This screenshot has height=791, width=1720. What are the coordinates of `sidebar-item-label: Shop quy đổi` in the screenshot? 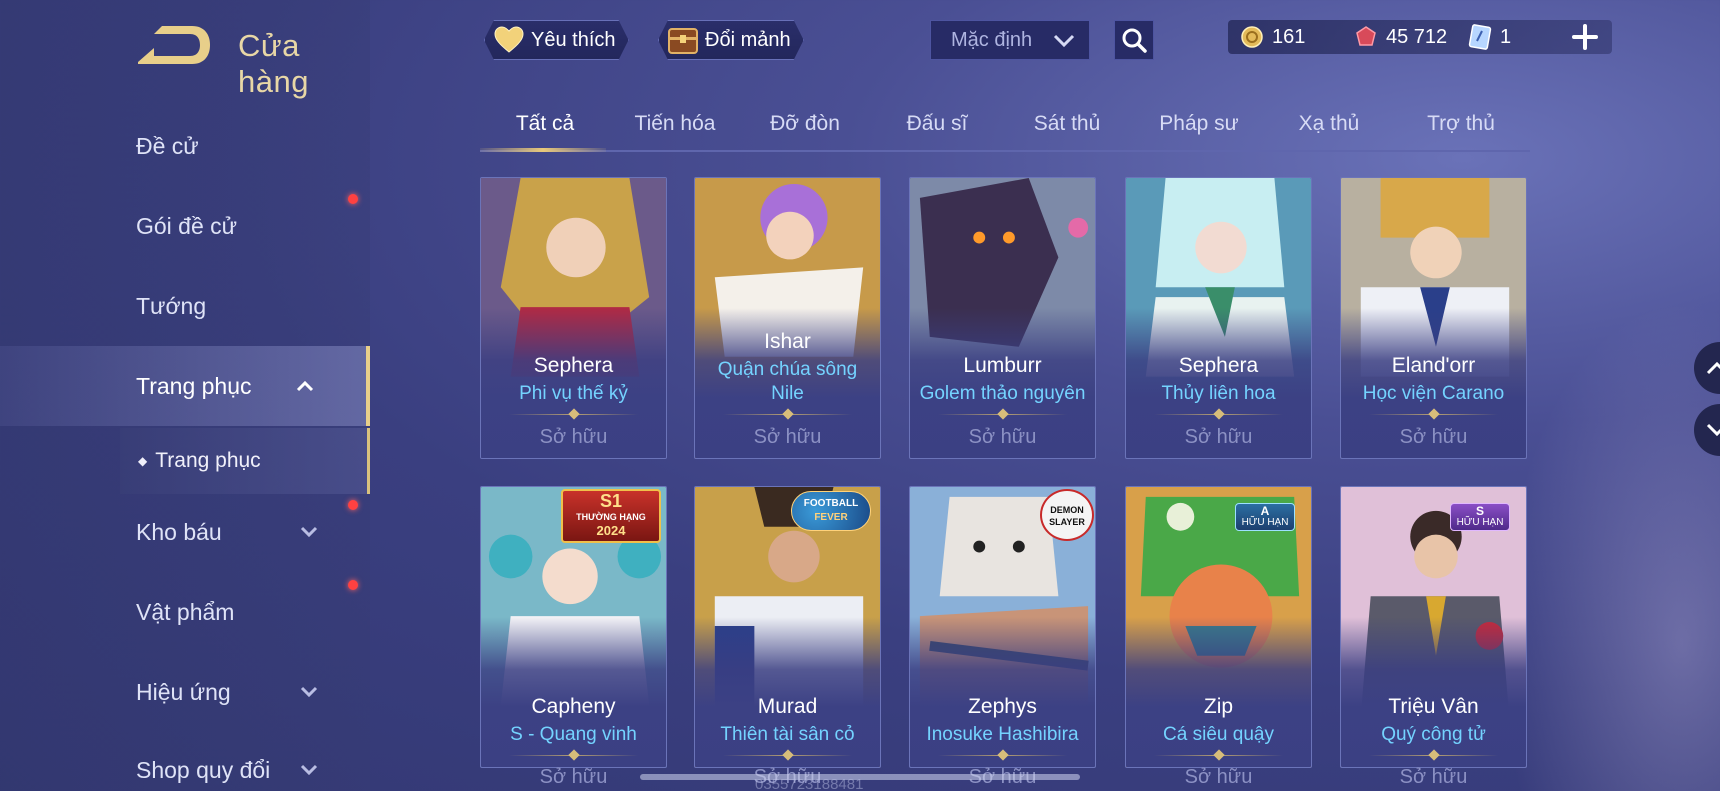 It's located at (203, 769).